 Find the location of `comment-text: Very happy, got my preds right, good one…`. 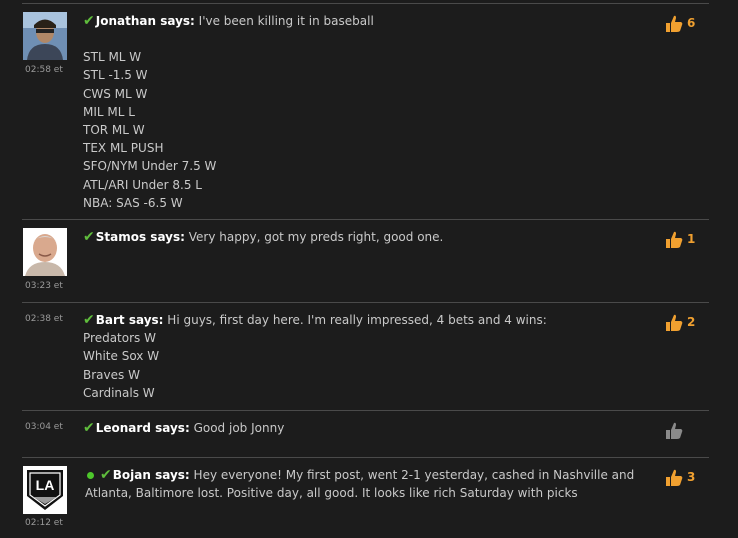

comment-text: Very happy, got my preds right, good one… is located at coordinates (316, 237).